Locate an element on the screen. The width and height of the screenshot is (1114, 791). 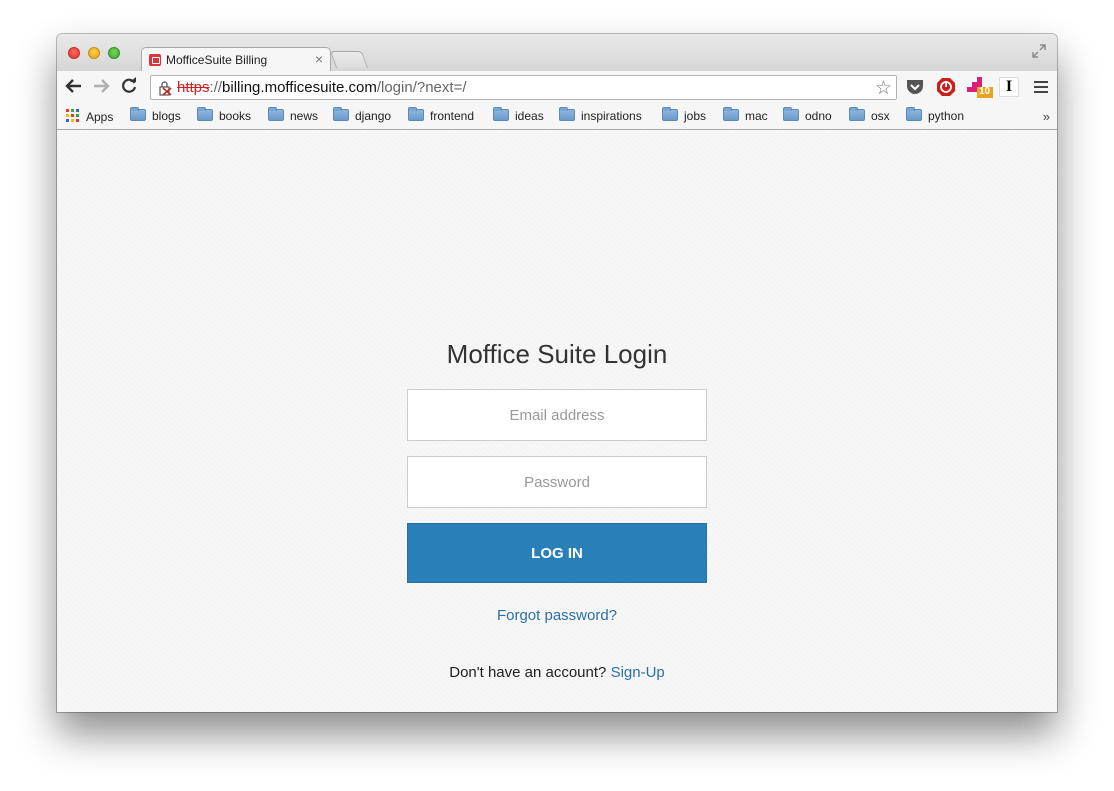
bookmark-label: frontend is located at coordinates (452, 116).